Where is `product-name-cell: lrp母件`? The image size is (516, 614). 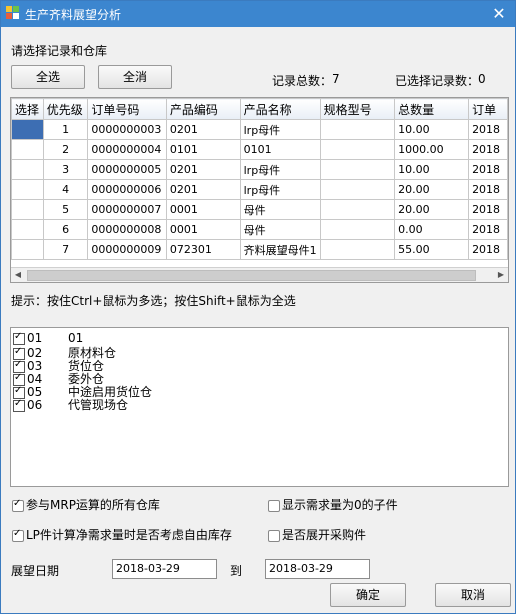
product-name-cell: lrp母件 is located at coordinates (280, 129).